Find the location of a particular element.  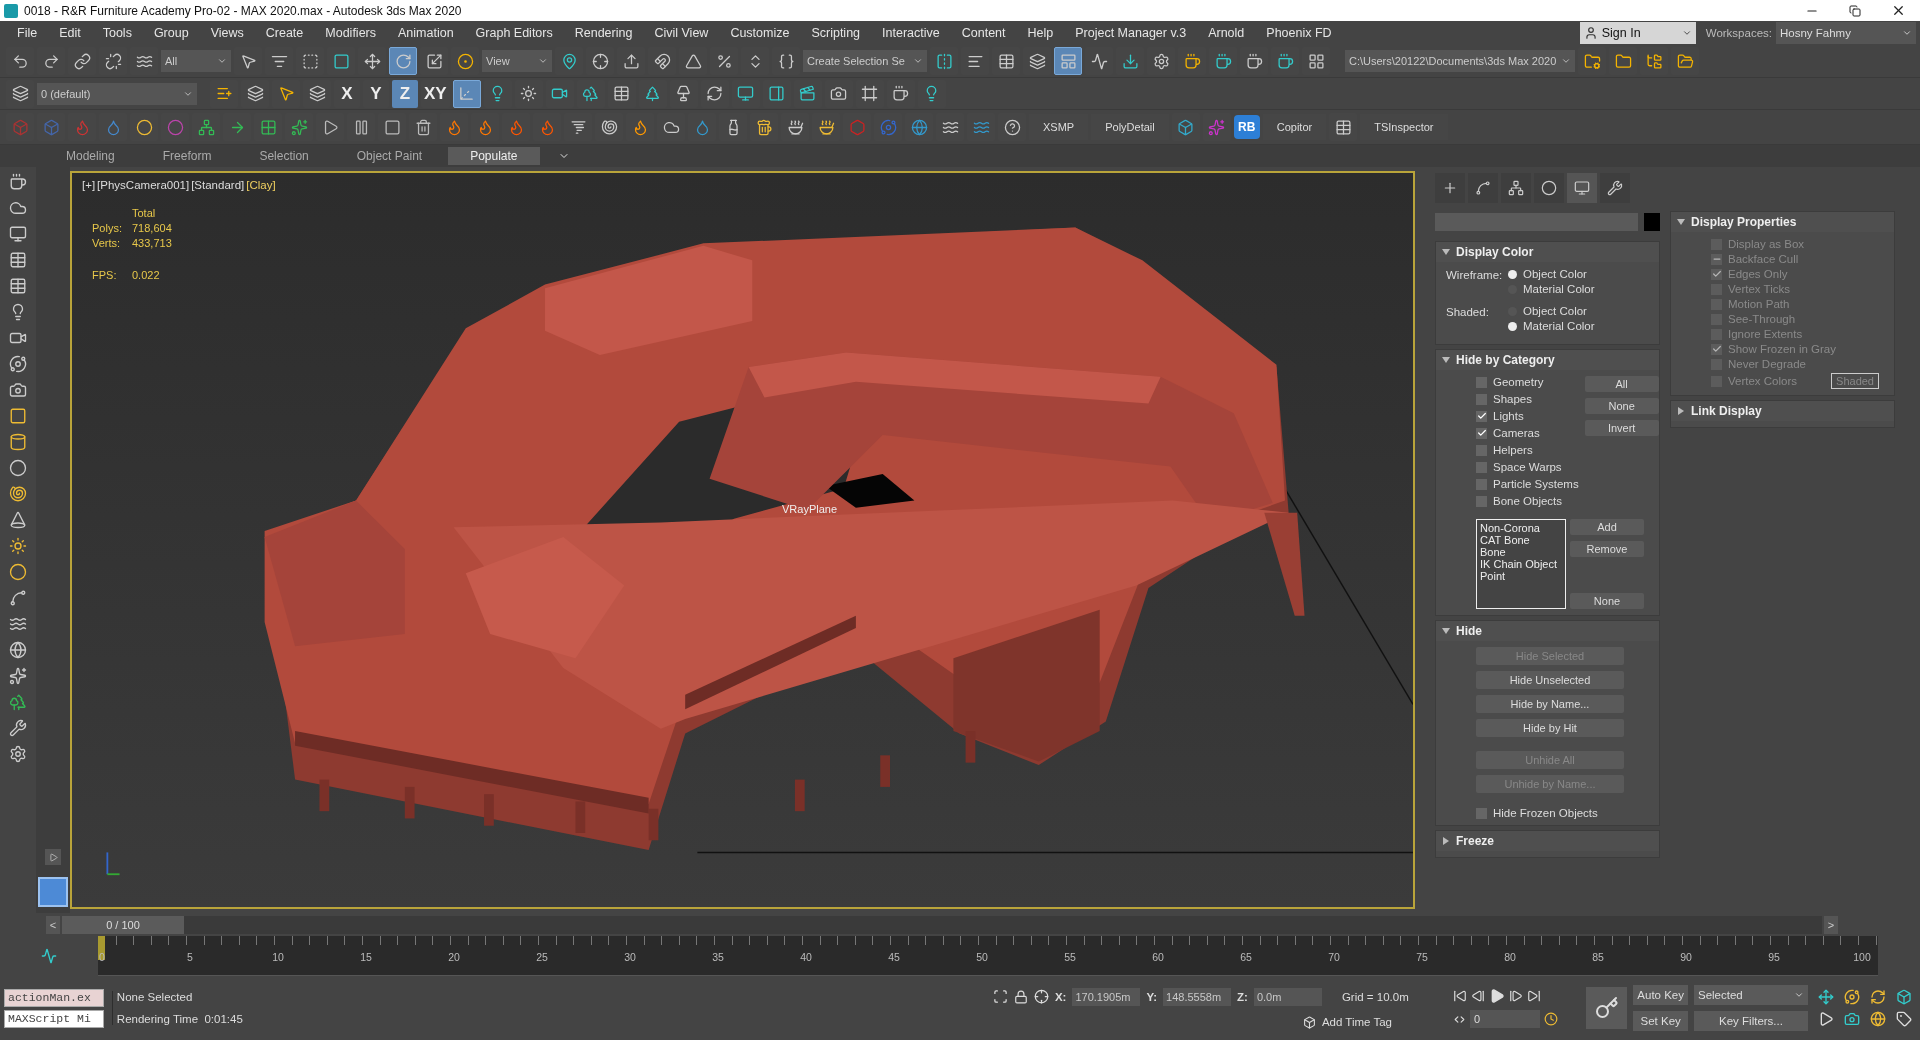

rollout-header: Freeze is located at coordinates (1547, 841).